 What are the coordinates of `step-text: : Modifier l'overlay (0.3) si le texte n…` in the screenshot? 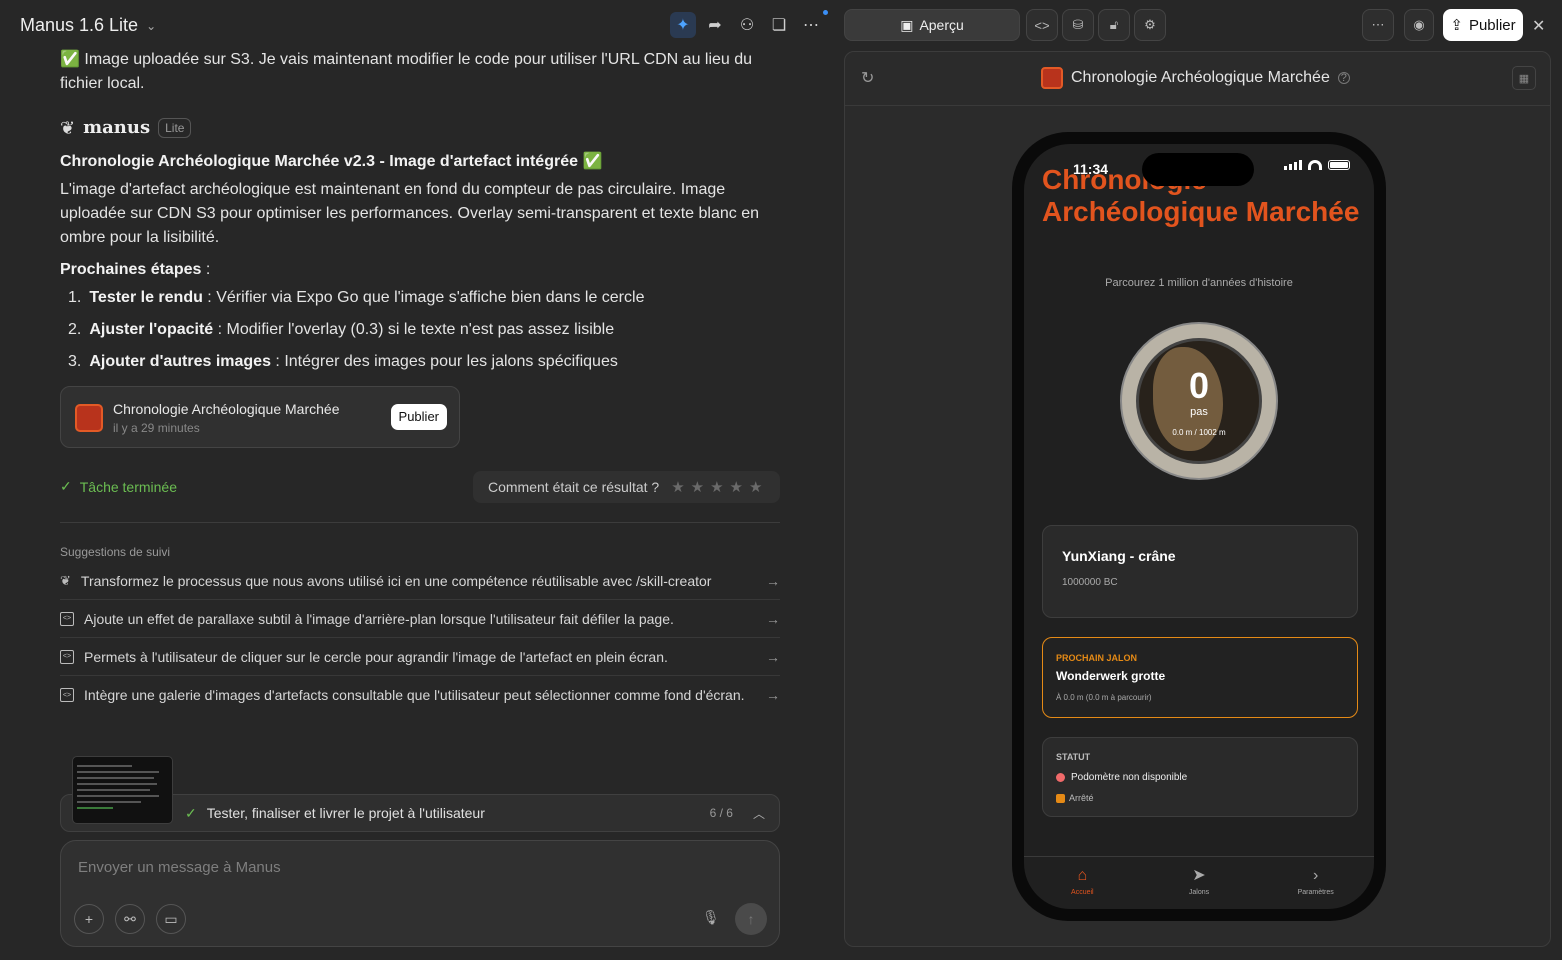 It's located at (414, 329).